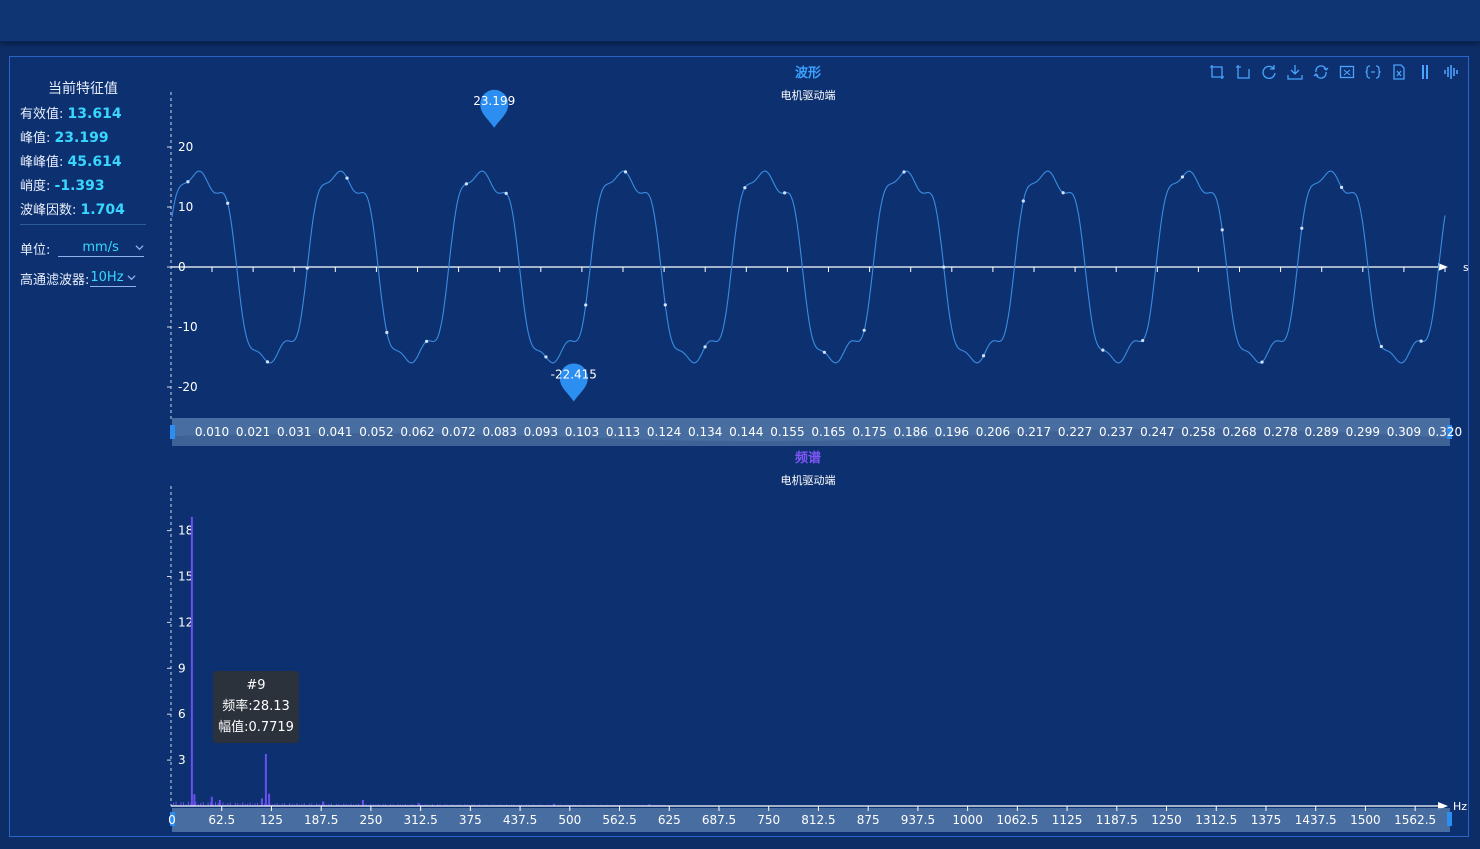 Image resolution: width=1480 pixels, height=849 pixels. What do you see at coordinates (1404, 432) in the screenshot?
I see `wave-x-tick-label: 0.309` at bounding box center [1404, 432].